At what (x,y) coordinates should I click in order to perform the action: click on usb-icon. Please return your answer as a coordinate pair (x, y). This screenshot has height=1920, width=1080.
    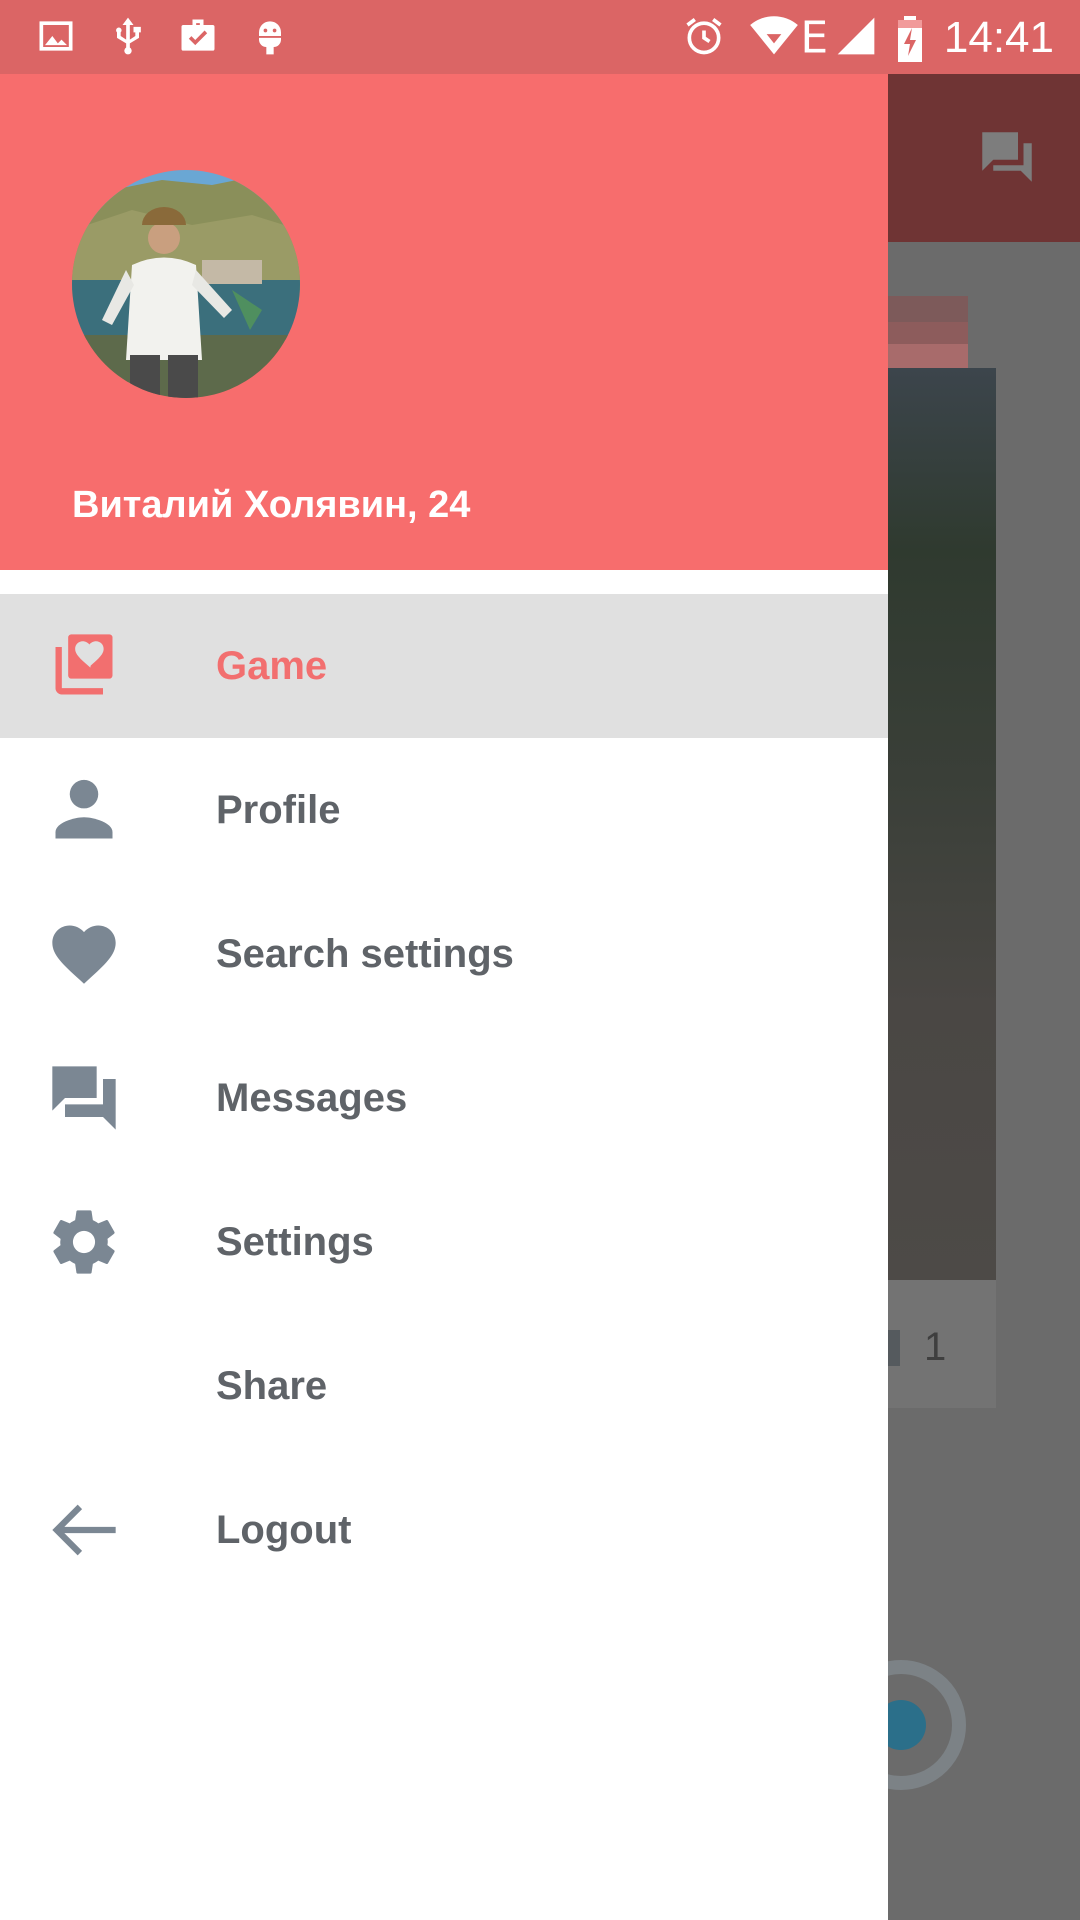
    Looking at the image, I should click on (128, 36).